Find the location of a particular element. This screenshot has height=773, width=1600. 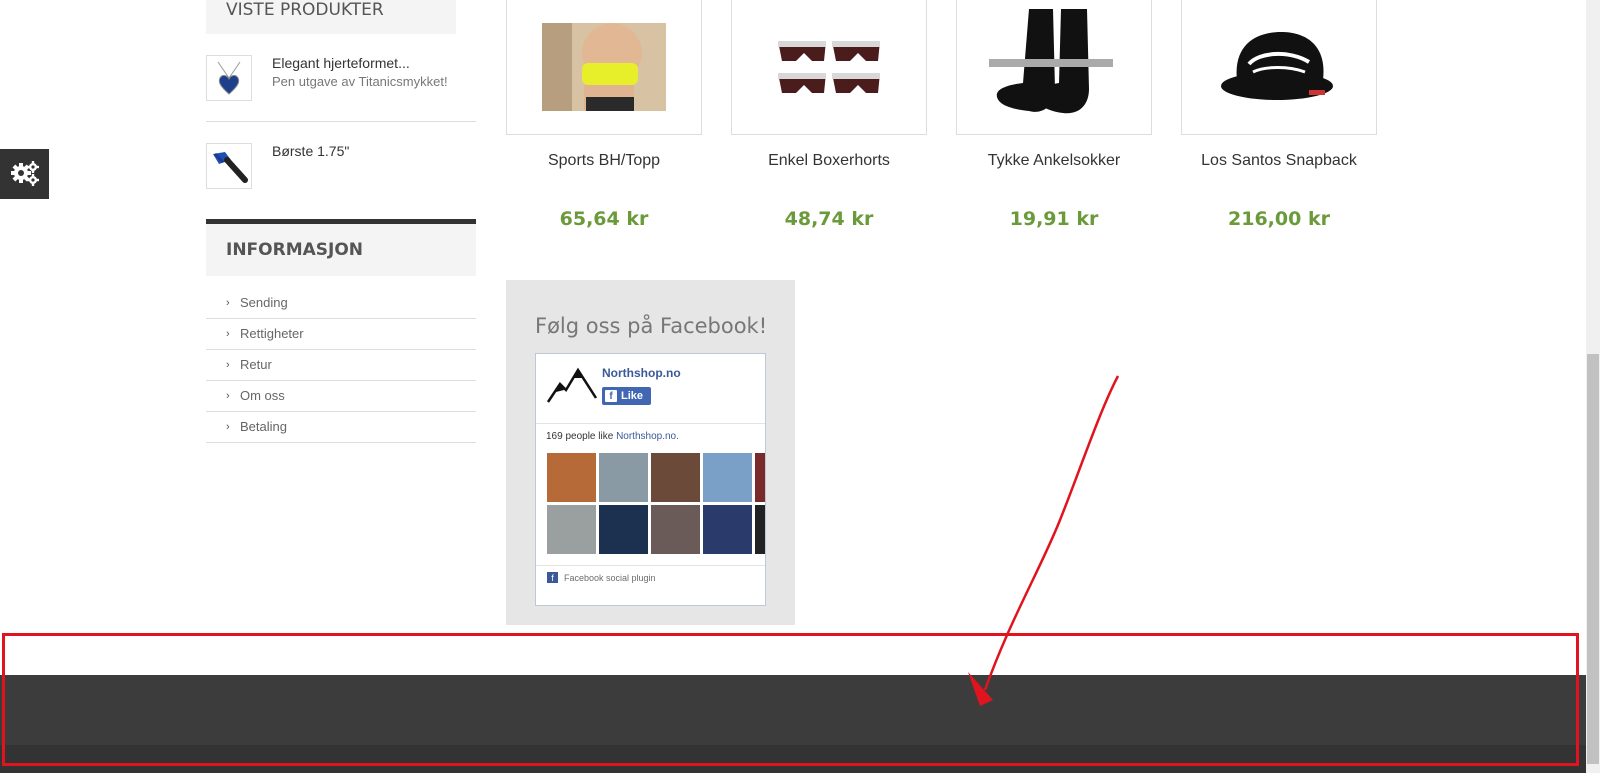

settings-toggle-button is located at coordinates (24, 174).